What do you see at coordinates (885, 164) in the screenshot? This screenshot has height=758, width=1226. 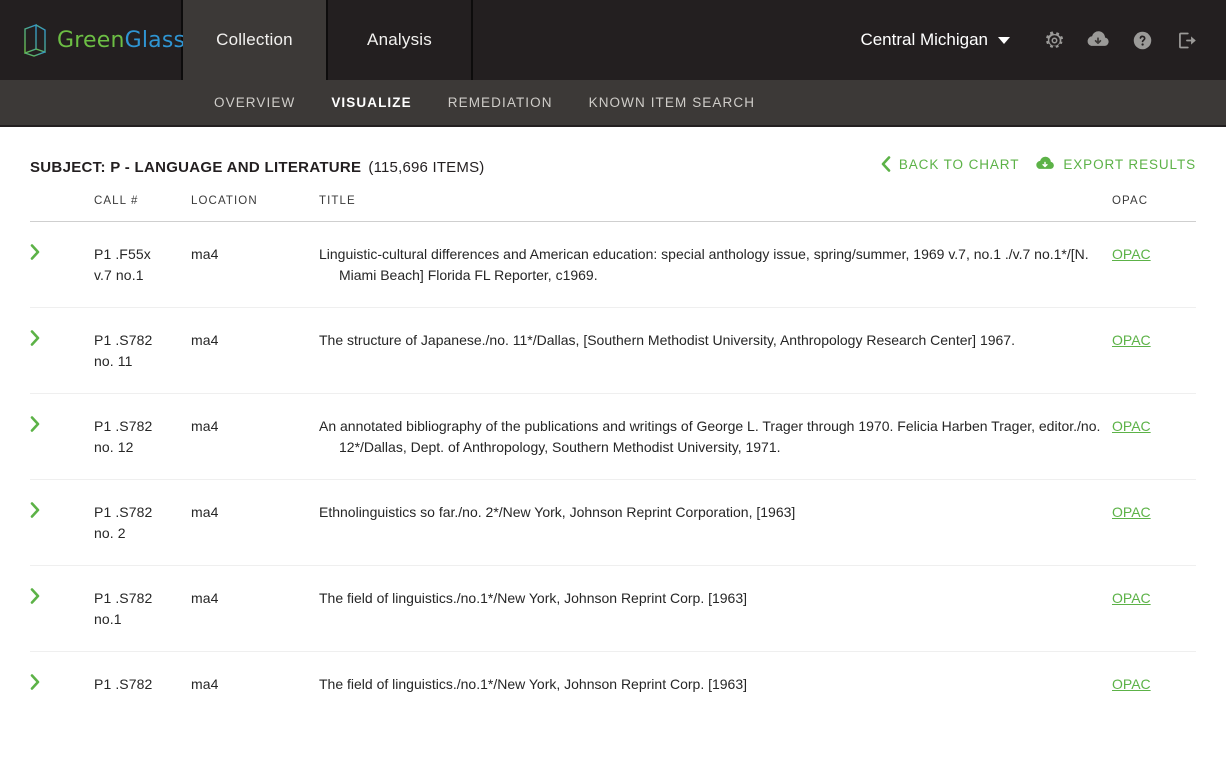 I see `chevron-left-icon` at bounding box center [885, 164].